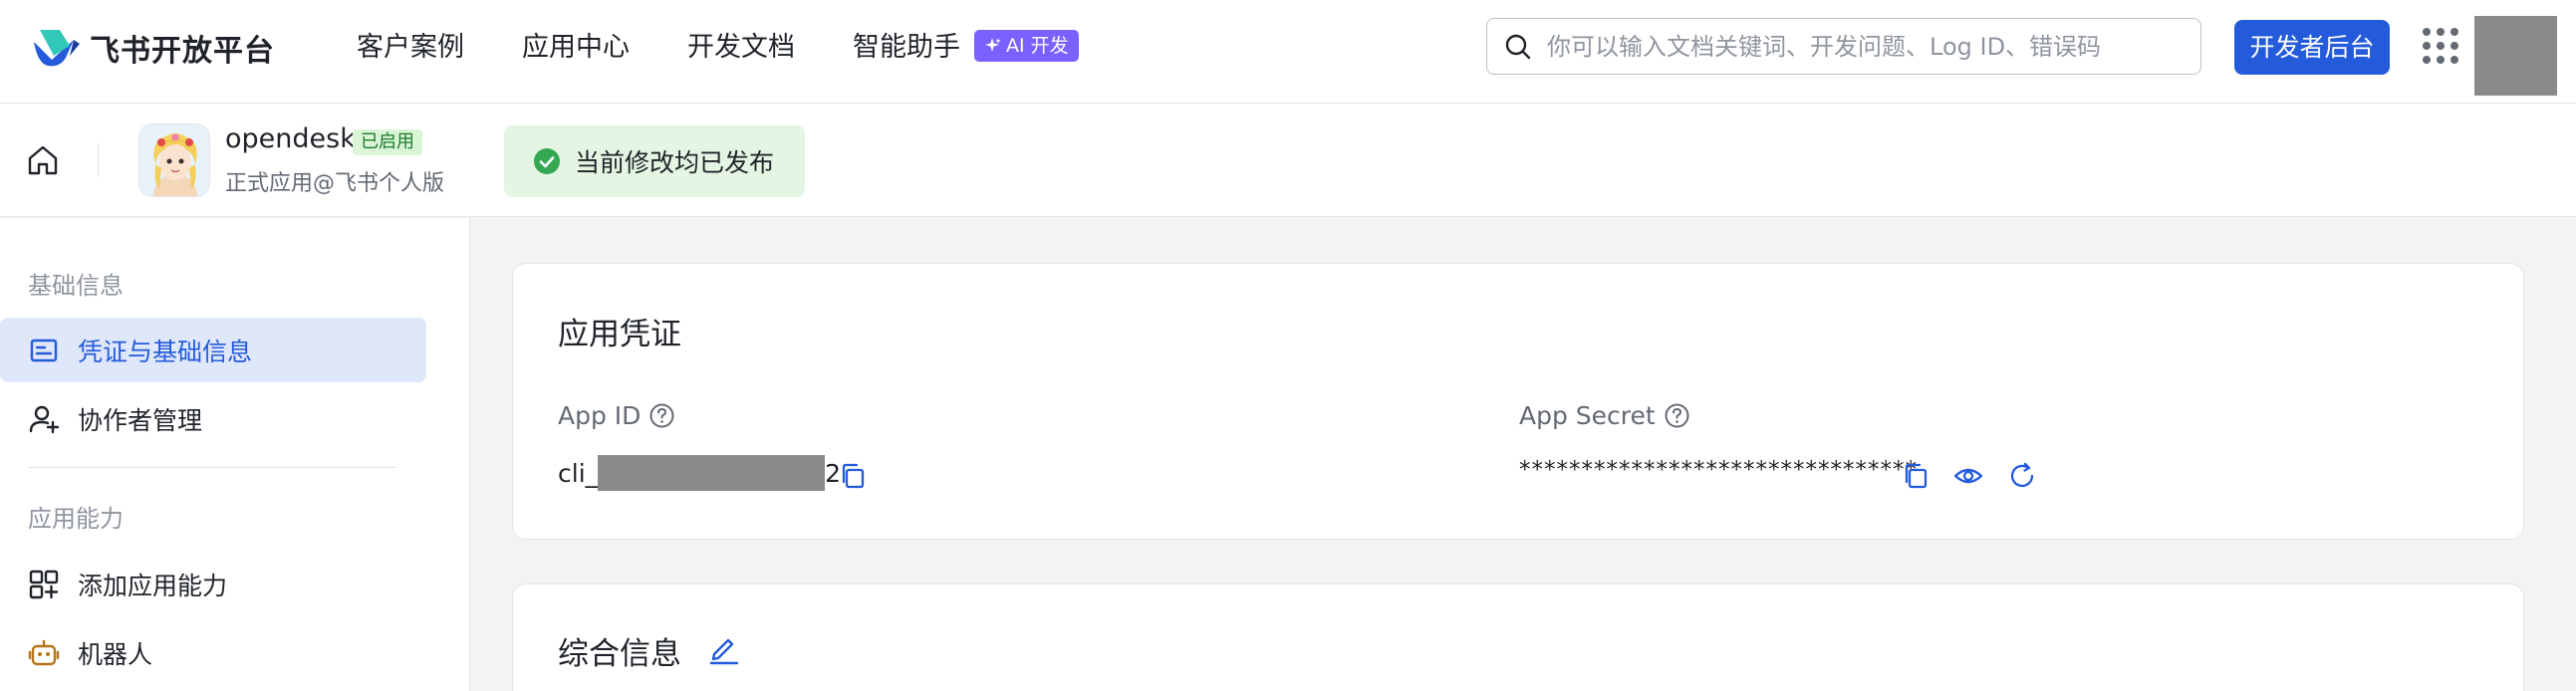 The image size is (2576, 691). Describe the element at coordinates (578, 473) in the screenshot. I see `app-id-prefix: cli_` at that location.